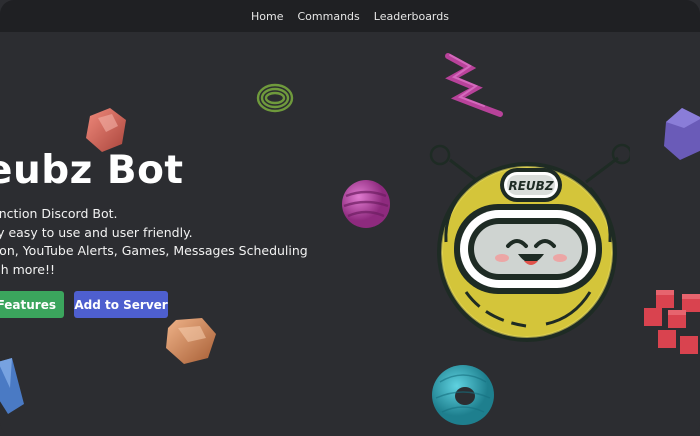 This screenshot has height=436, width=700. Describe the element at coordinates (121, 304) in the screenshot. I see `add-to-server-button: Add to Server` at that location.